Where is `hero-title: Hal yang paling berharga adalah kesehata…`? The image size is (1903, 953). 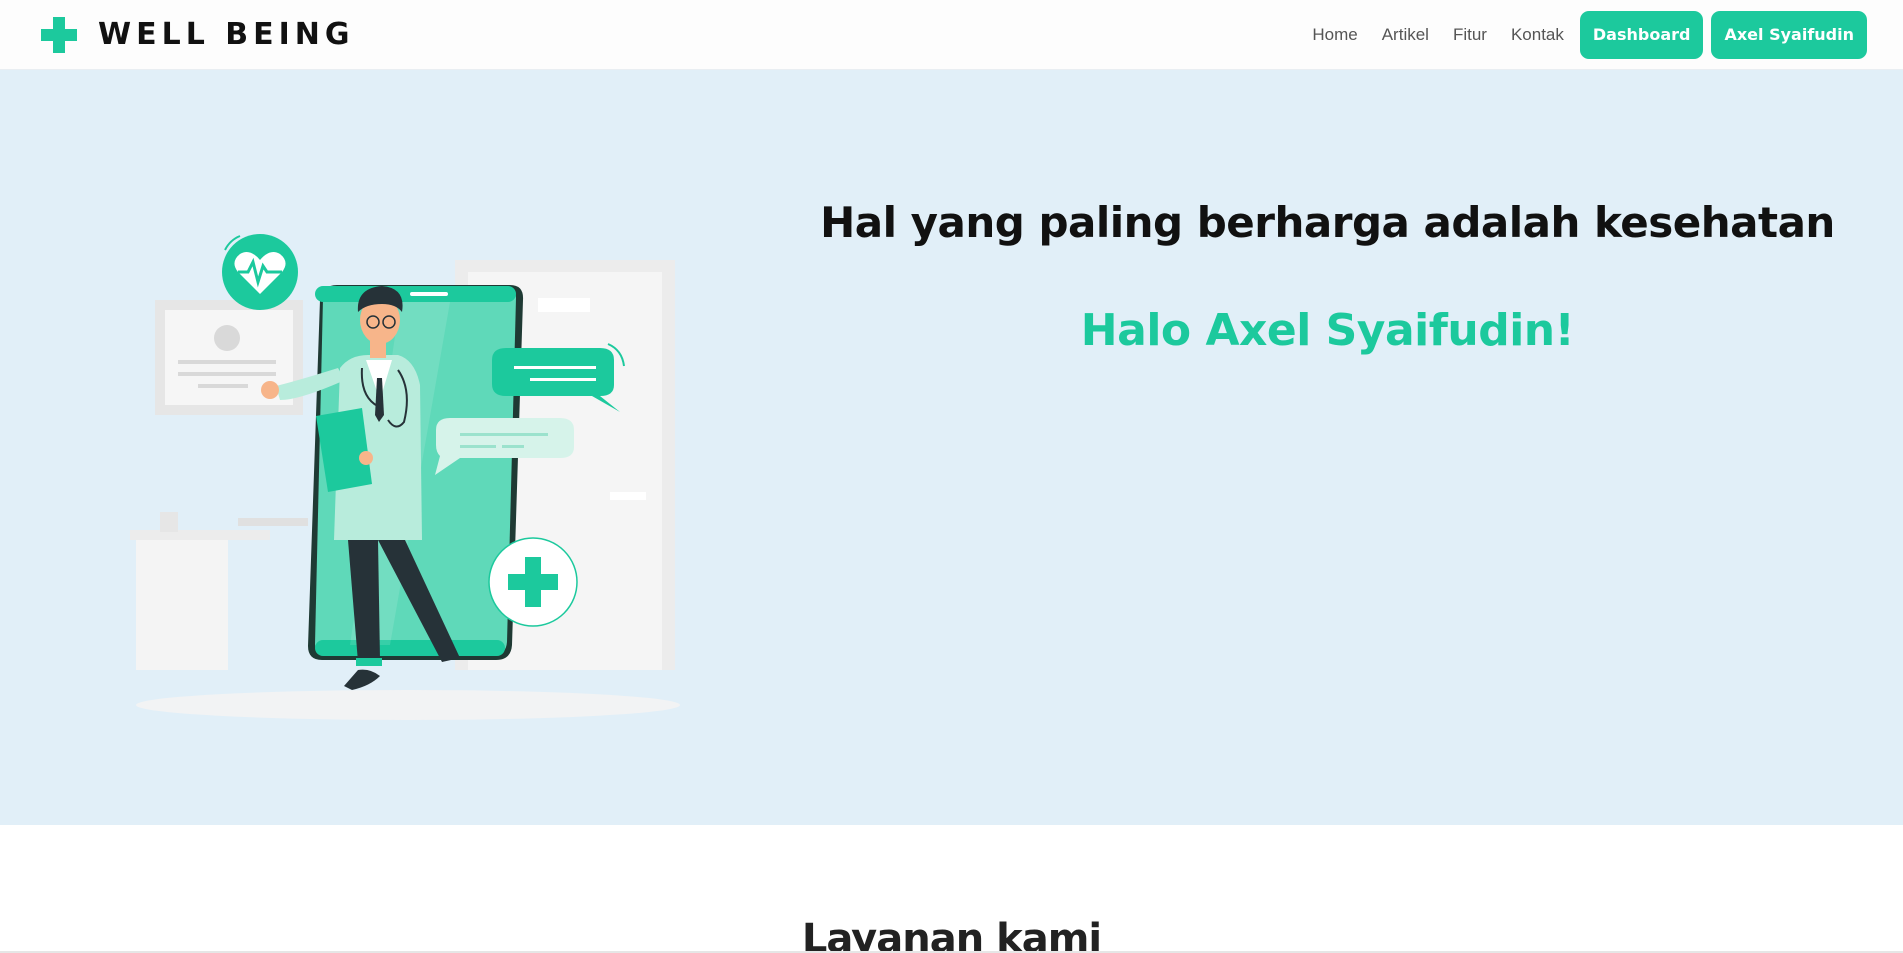
hero-title: Hal yang paling berharga adalah kesehata… is located at coordinates (1327, 222).